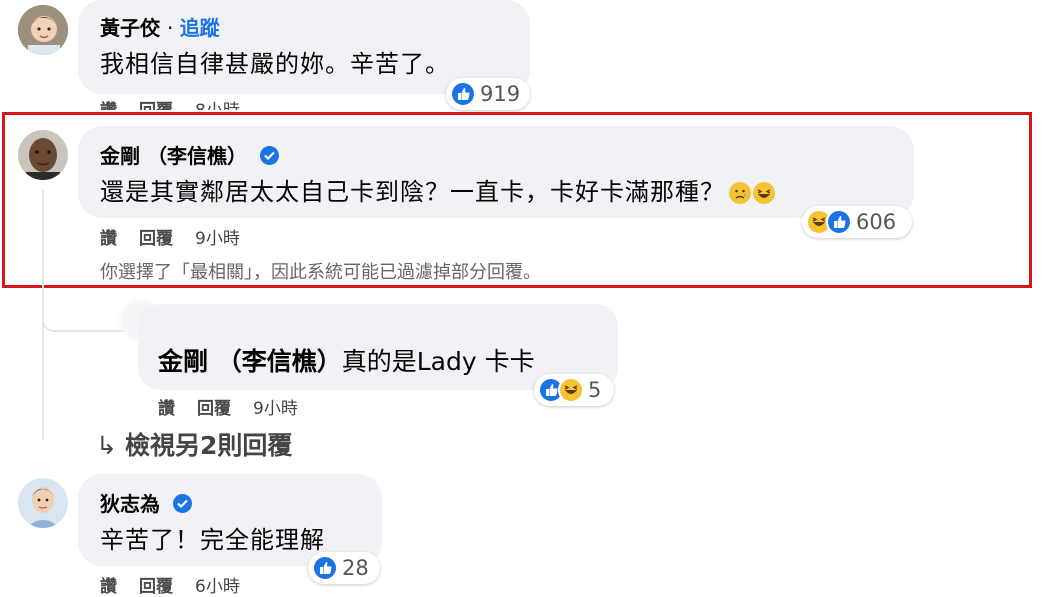  I want to click on reaction-summary: 28, so click(344, 568).